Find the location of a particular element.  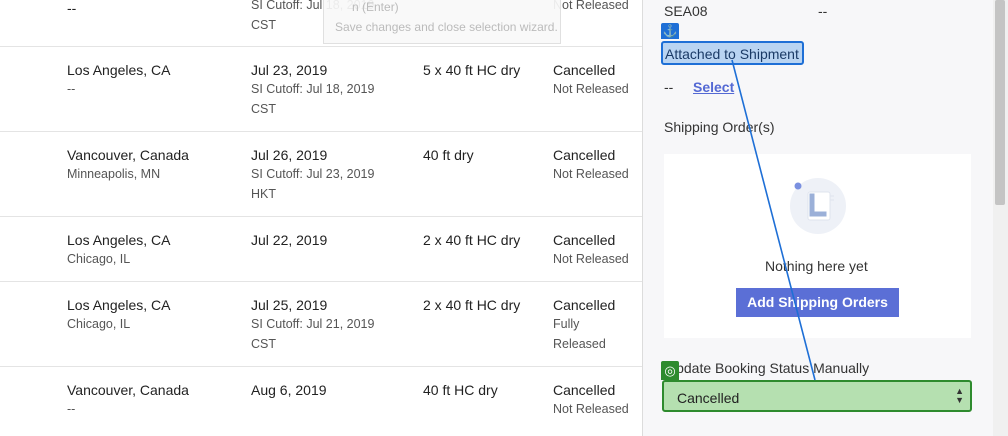

equipment-cell: 40 ft dry is located at coordinates (448, 155).